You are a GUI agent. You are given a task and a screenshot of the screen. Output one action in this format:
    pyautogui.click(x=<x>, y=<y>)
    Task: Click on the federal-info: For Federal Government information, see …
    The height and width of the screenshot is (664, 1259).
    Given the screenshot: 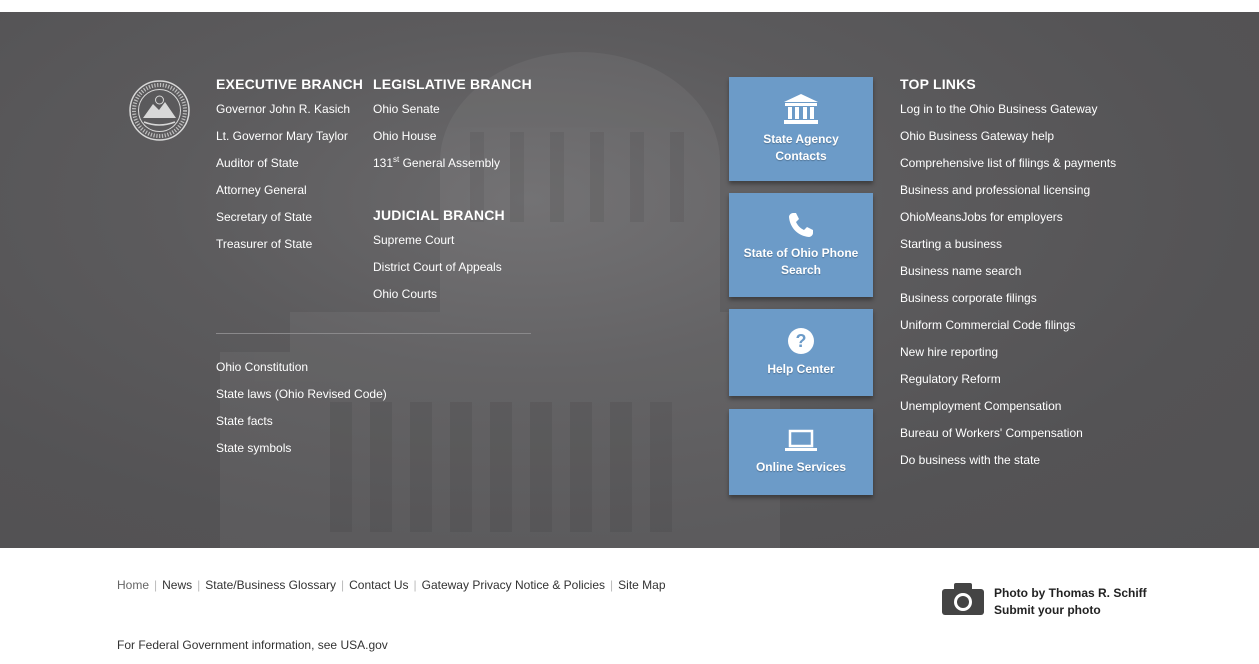 What is the action you would take?
    pyautogui.click(x=252, y=645)
    